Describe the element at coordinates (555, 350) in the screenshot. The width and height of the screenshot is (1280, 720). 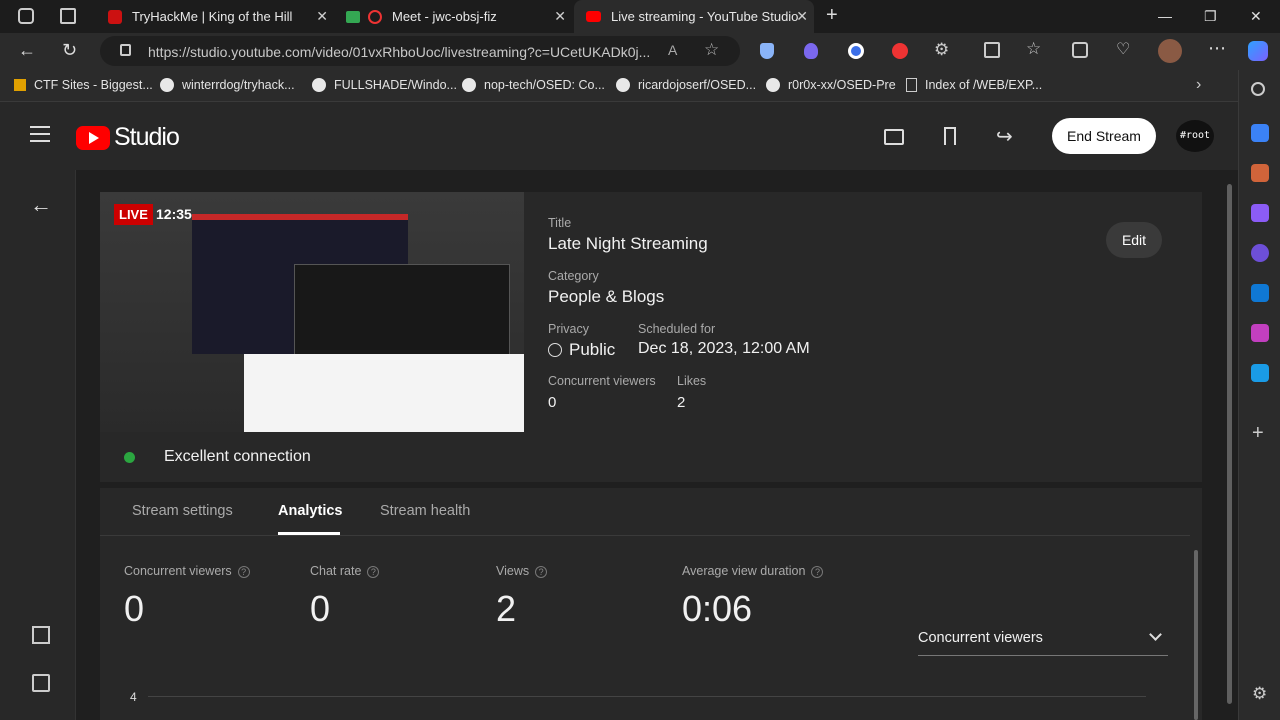
I see `globe-icon` at that location.